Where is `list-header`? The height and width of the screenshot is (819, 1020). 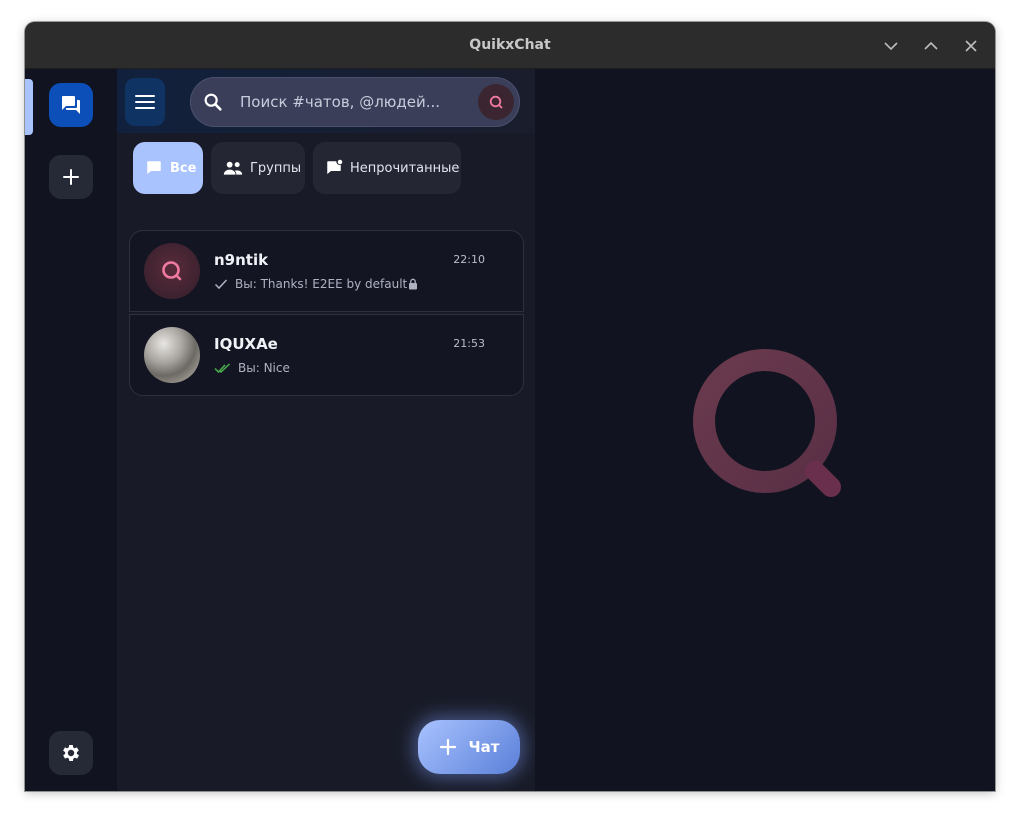
list-header is located at coordinates (326, 101).